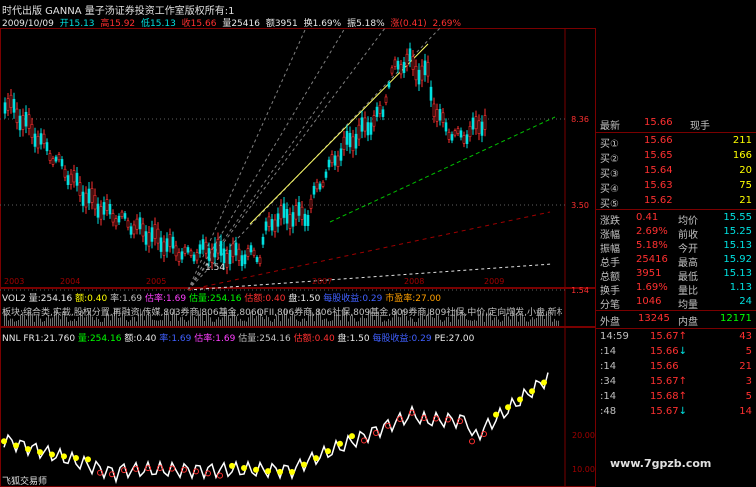 Image resolution: width=756 pixels, height=487 pixels. Describe the element at coordinates (745, 411) in the screenshot. I see `tick-volume: 14` at that location.